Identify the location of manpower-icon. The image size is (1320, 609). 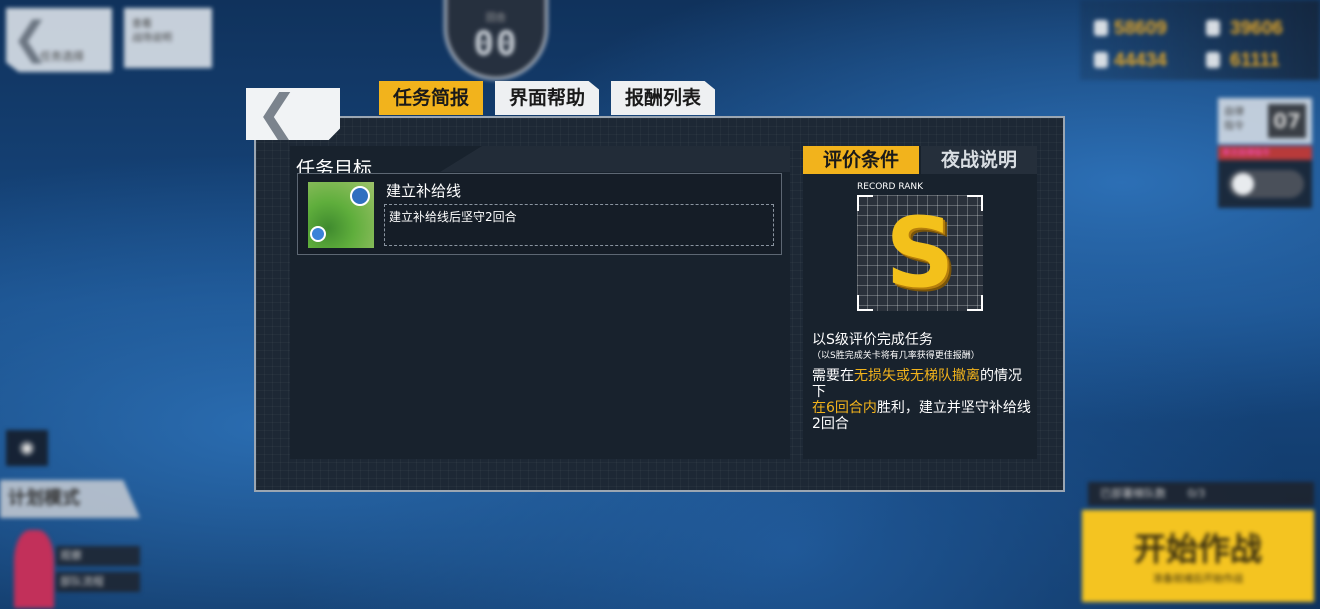
(1101, 28).